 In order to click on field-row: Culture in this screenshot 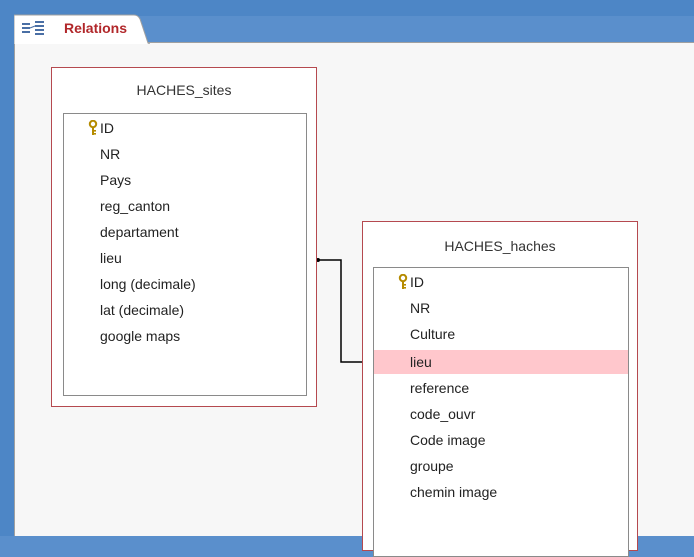, I will do `click(501, 334)`.